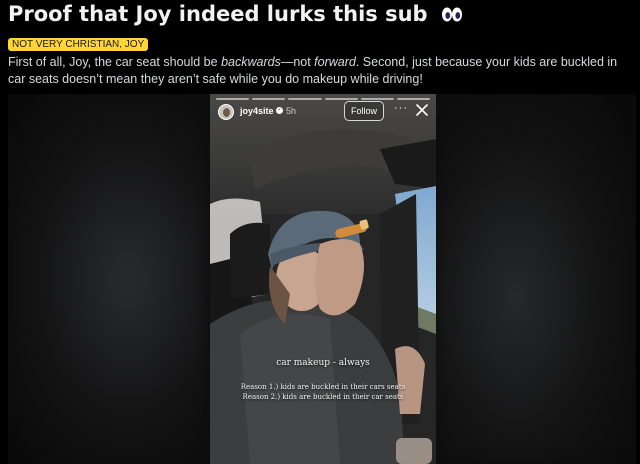 This screenshot has width=640, height=464. I want to click on post-title: Proof that Joy indeed lurks this sub, so click(235, 14).